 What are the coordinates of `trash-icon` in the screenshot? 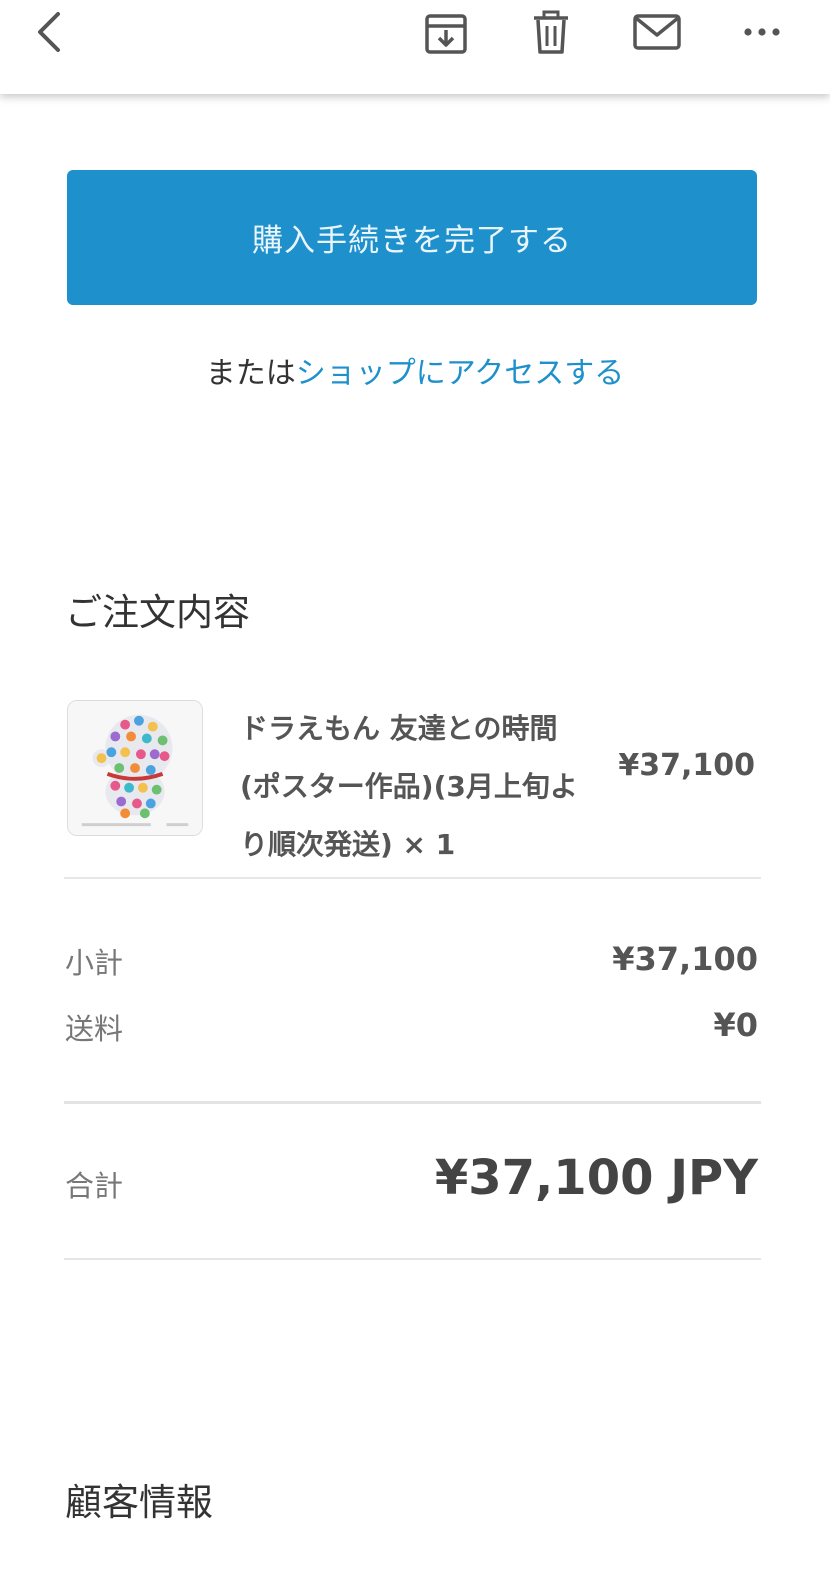 It's located at (551, 33).